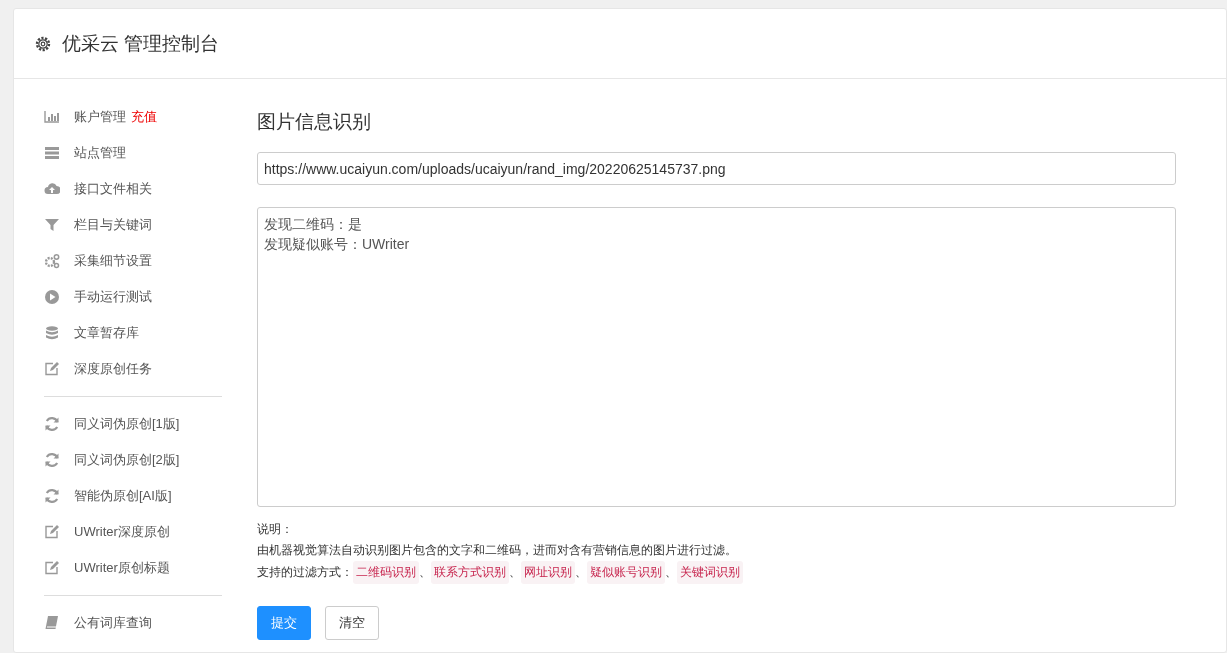  Describe the element at coordinates (113, 369) in the screenshot. I see `sidebar-item: 深度原创任务` at that location.